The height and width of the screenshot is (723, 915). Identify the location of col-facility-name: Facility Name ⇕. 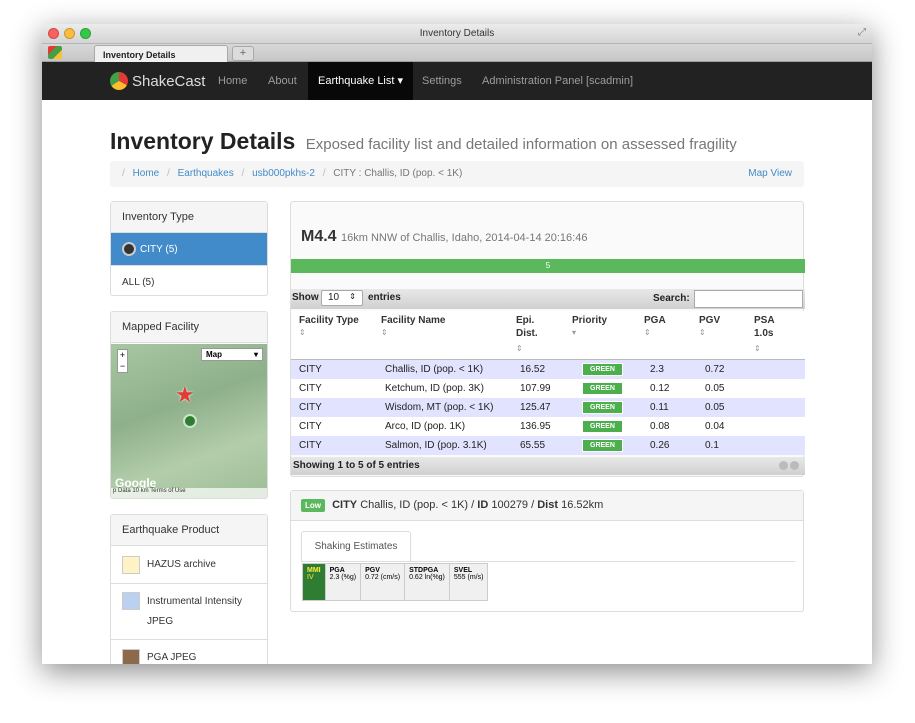
(440, 335).